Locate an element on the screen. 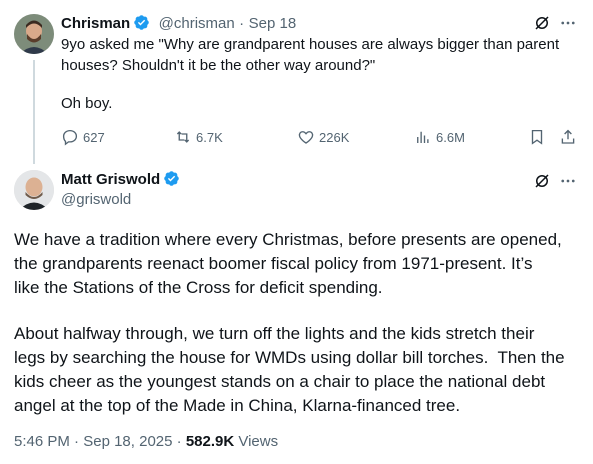 This screenshot has height=464, width=593. repost-count: 6.7K is located at coordinates (209, 137).